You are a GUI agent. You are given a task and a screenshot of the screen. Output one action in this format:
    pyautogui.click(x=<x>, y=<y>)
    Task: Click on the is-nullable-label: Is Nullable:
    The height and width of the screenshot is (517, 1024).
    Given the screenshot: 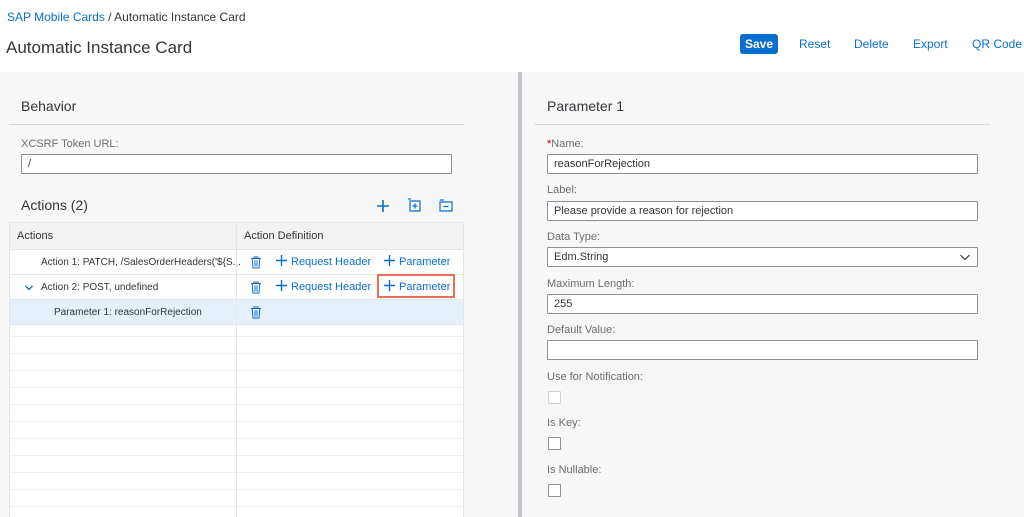 What is the action you would take?
    pyautogui.click(x=574, y=470)
    